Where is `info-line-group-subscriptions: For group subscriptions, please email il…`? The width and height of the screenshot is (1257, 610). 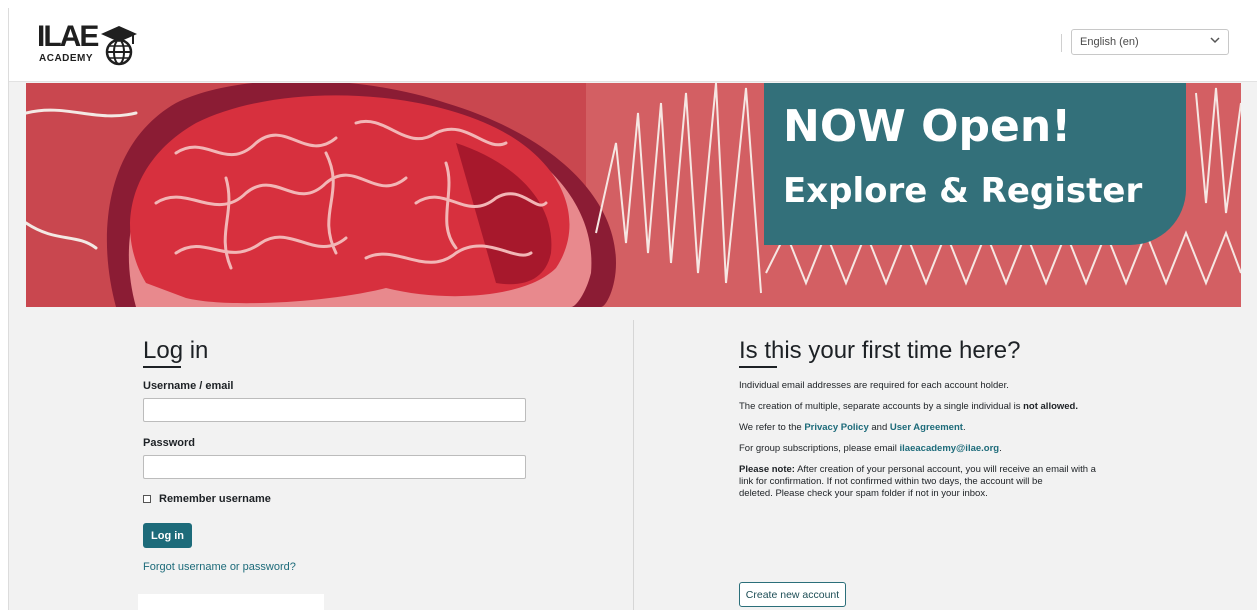
info-line-group-subscriptions: For group subscriptions, please email il… is located at coordinates (870, 449).